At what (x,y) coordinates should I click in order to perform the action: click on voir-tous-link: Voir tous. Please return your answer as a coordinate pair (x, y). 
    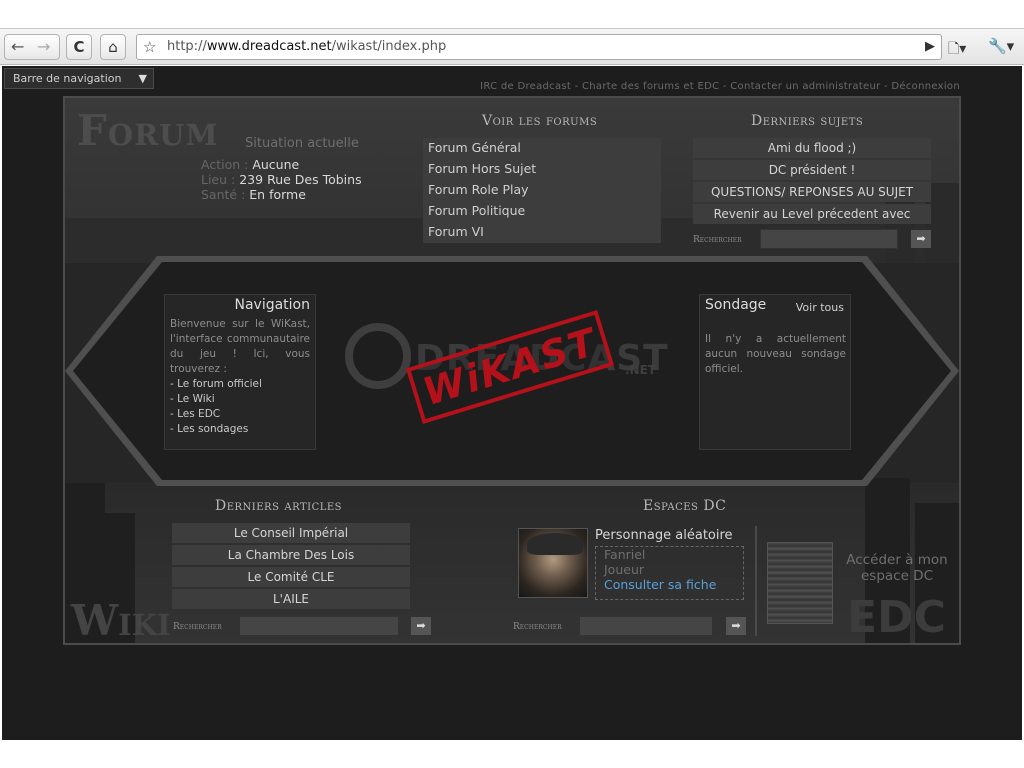
    Looking at the image, I should click on (820, 307).